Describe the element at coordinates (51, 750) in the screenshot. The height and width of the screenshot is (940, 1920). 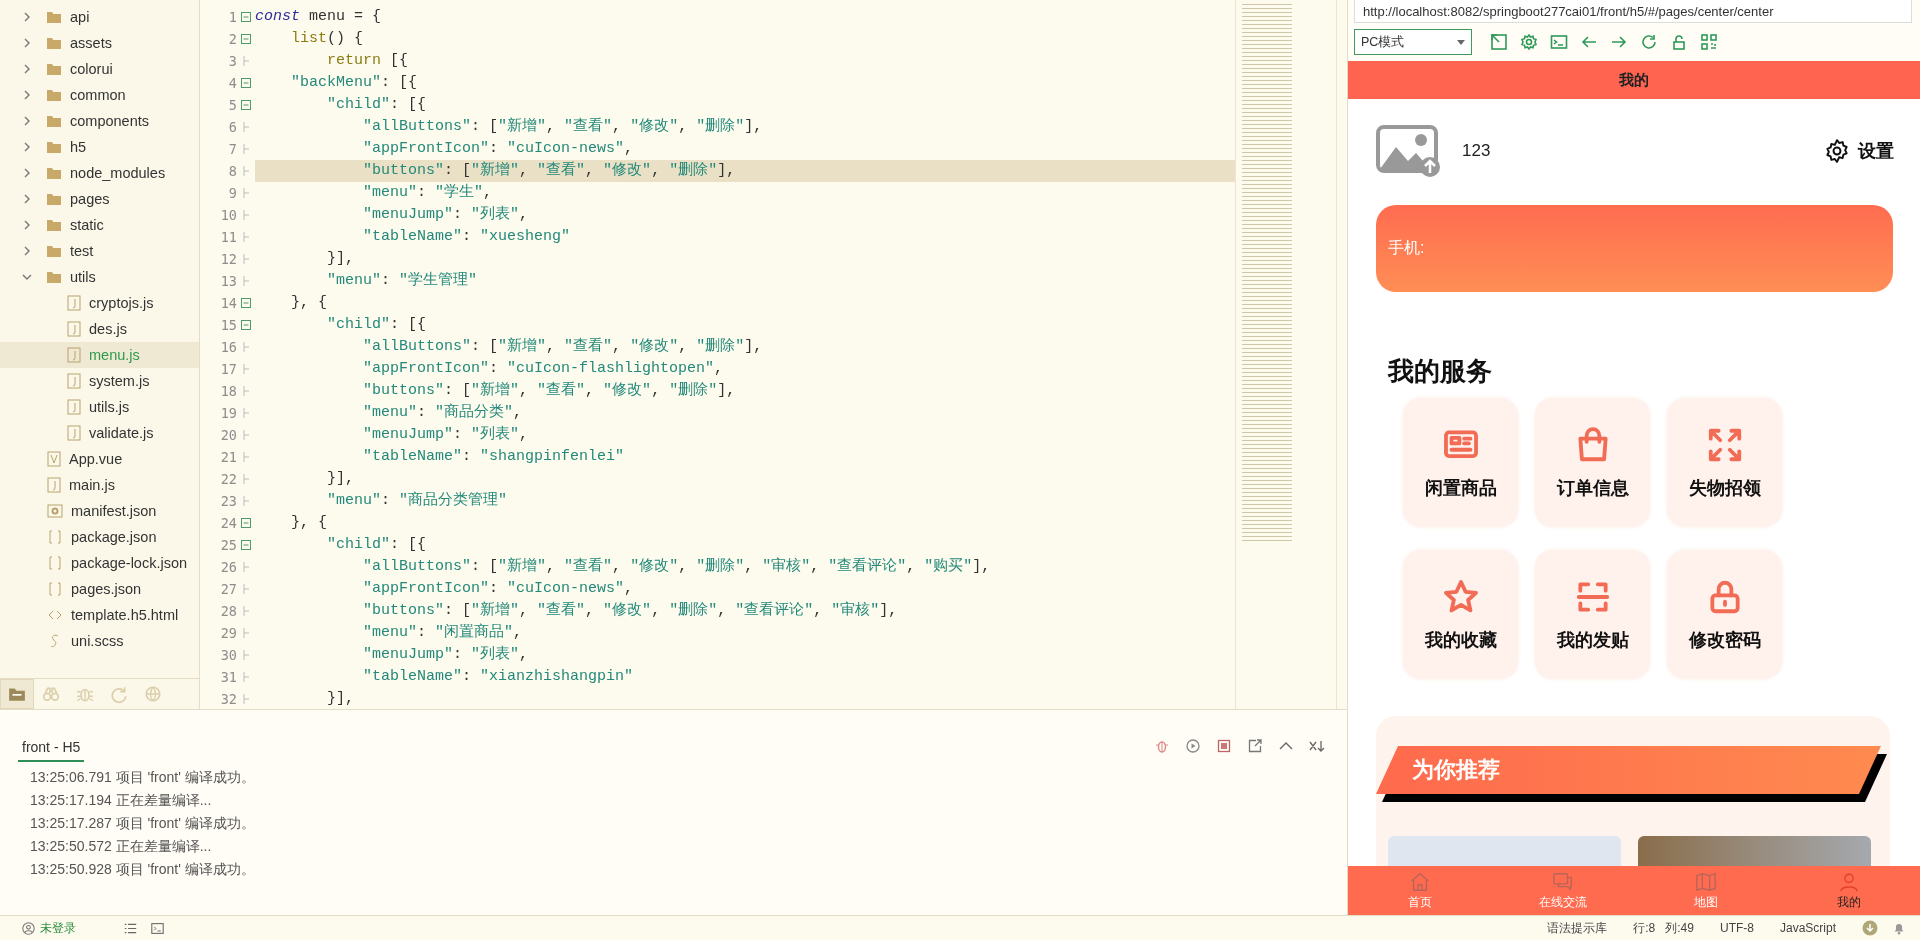
I see `console-tab: front - H5` at that location.